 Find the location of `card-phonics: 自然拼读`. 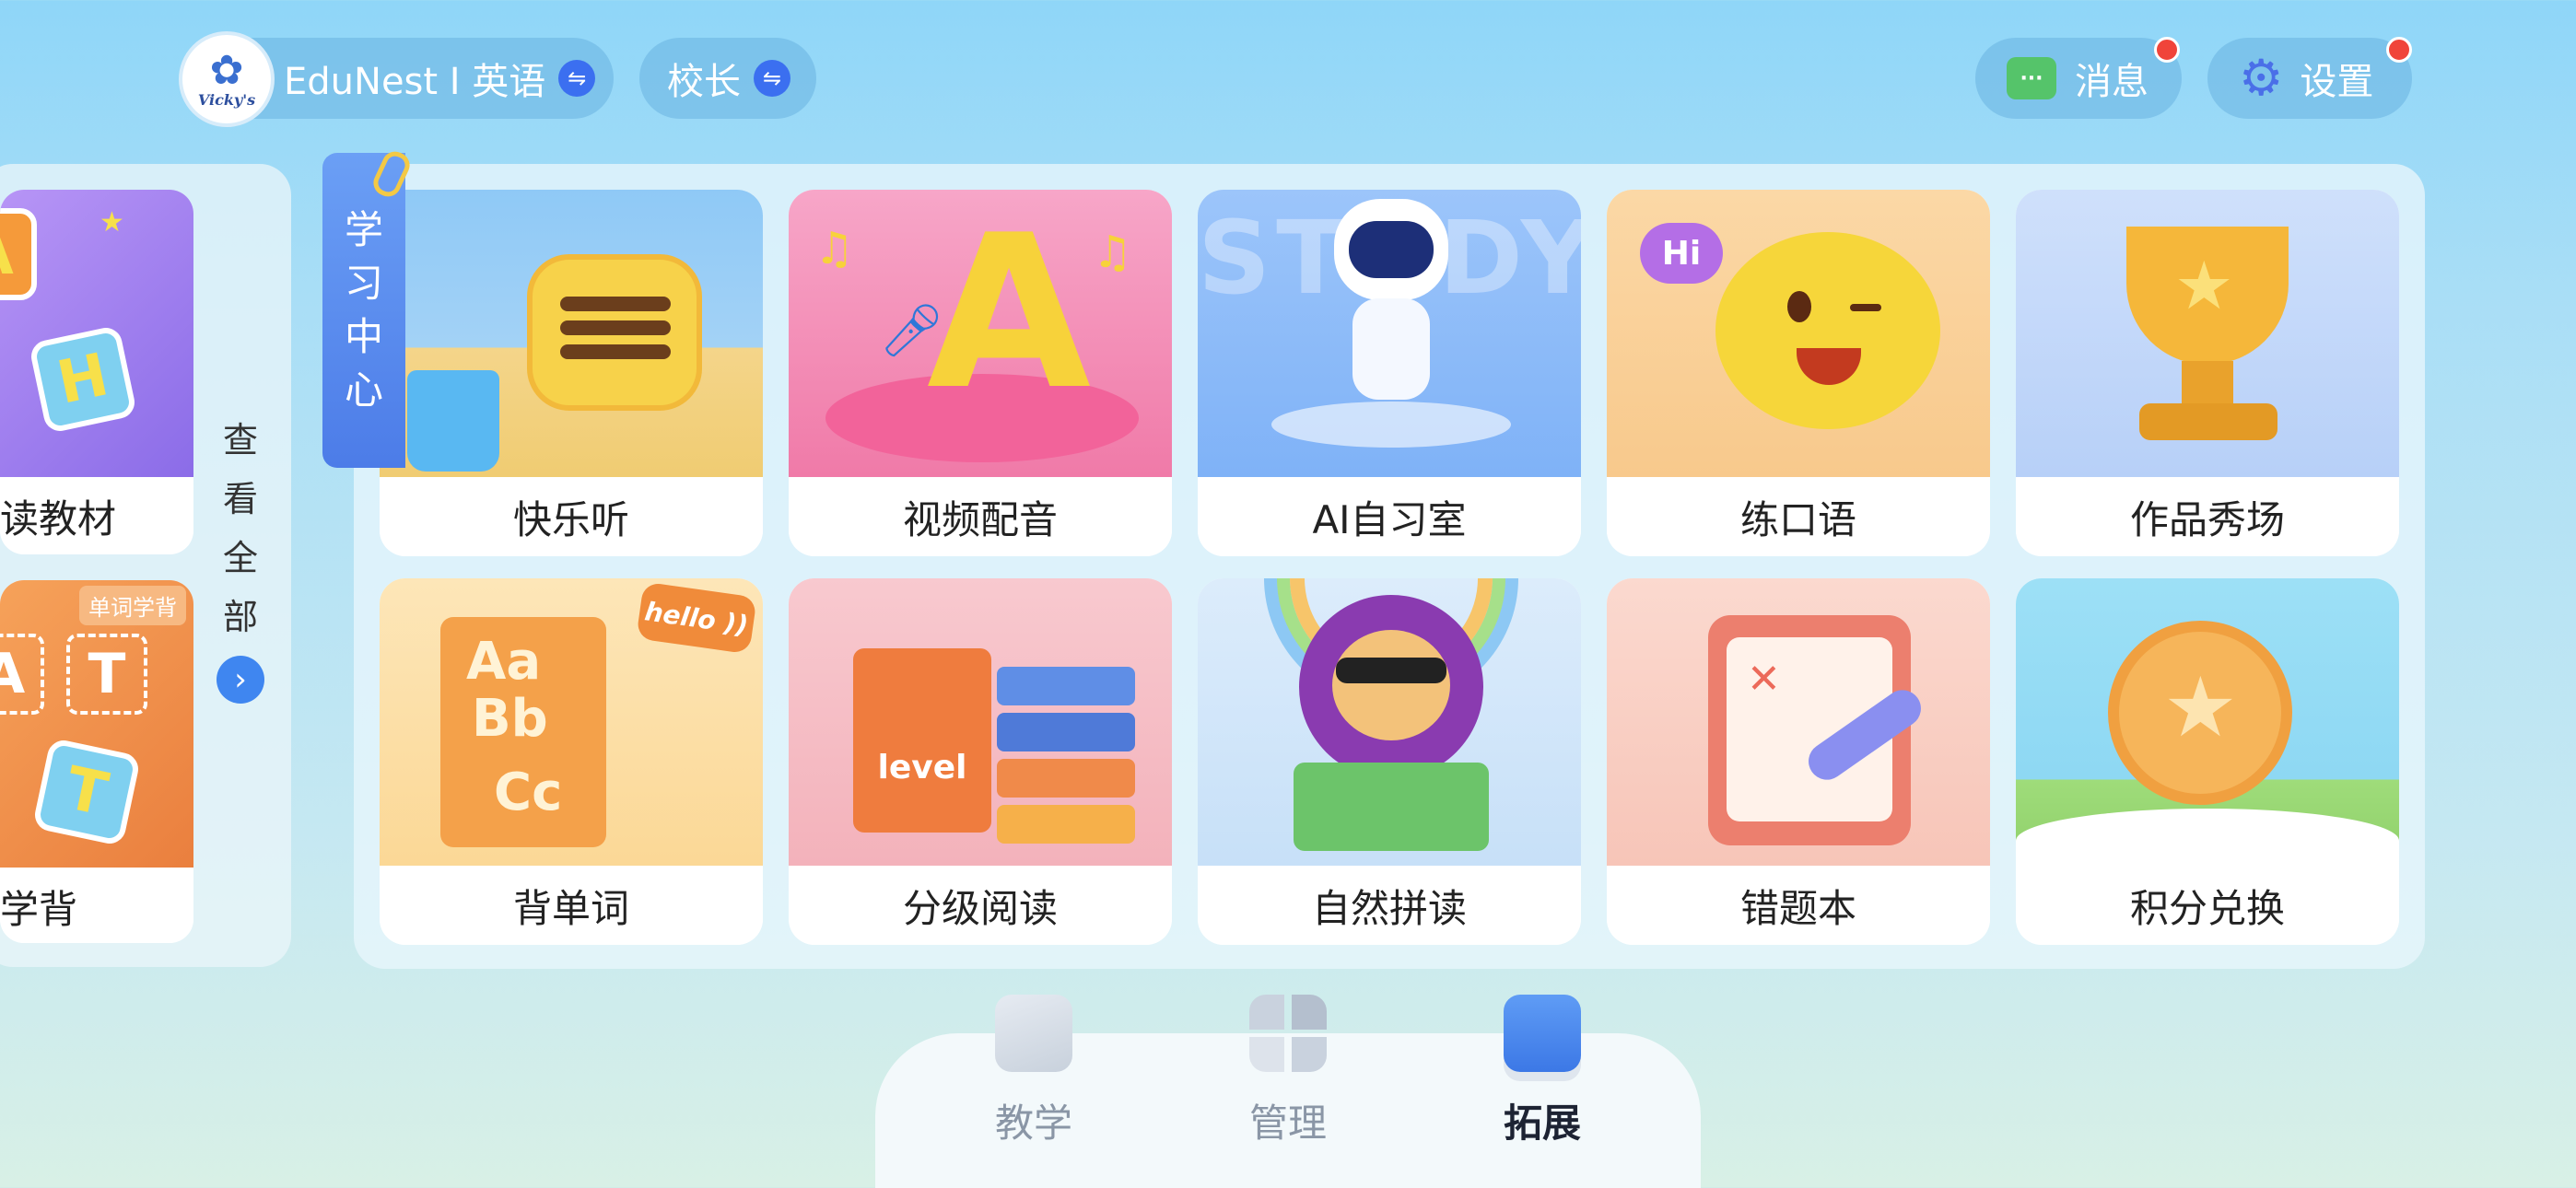

card-phonics: 自然拼读 is located at coordinates (1389, 761).